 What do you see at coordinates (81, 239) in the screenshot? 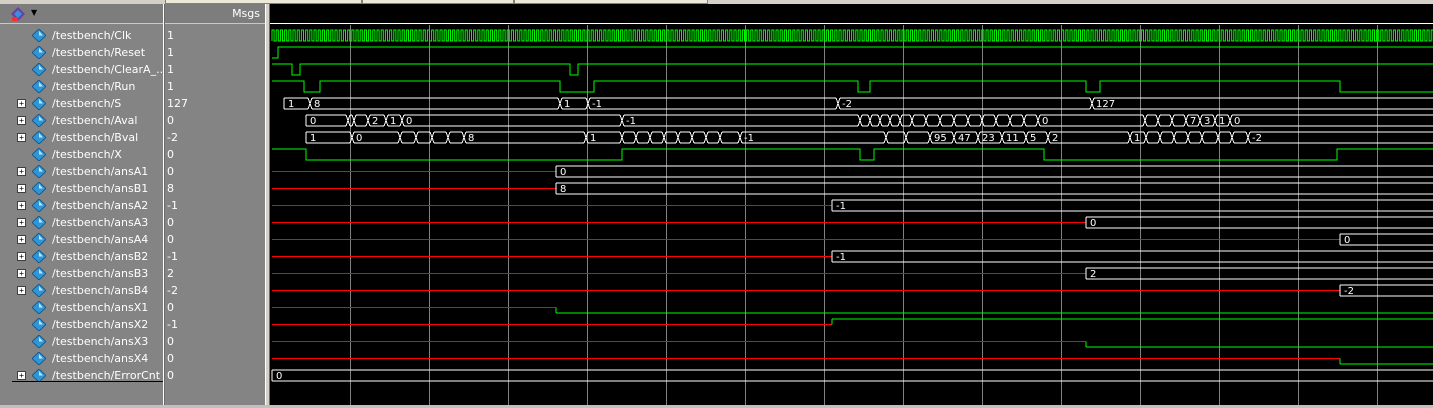
I see `signal-row: + /testbench/ansA4` at bounding box center [81, 239].